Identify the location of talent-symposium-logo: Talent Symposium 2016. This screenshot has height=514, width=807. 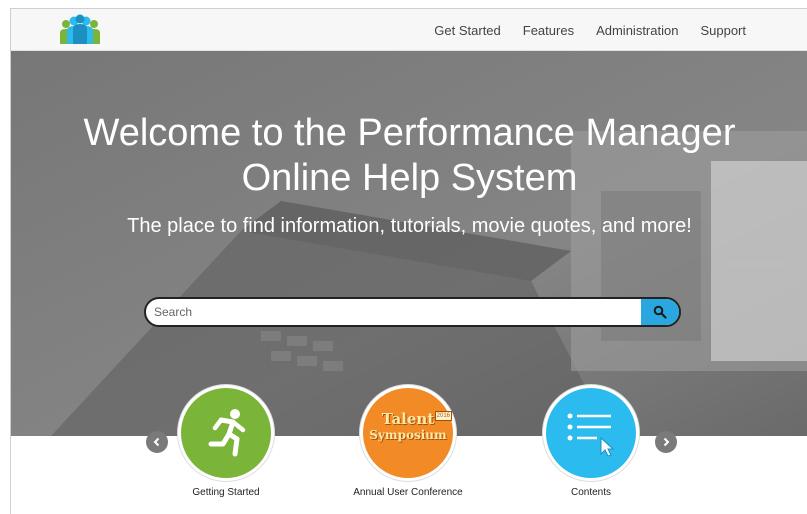
(410, 433).